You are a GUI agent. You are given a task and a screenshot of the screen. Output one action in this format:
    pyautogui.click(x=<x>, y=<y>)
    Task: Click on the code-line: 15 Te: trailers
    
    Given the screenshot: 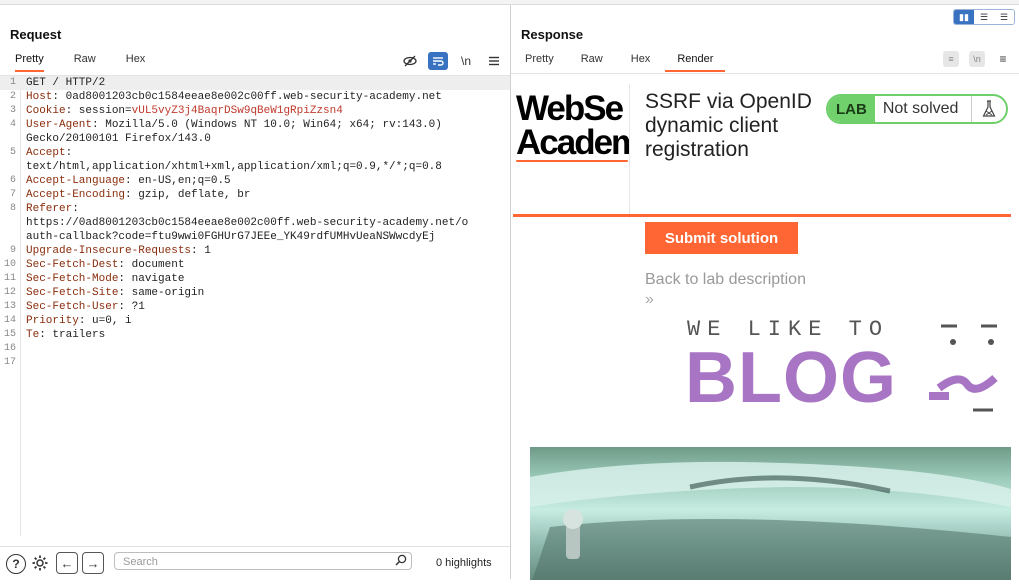 What is the action you would take?
    pyautogui.click(x=255, y=335)
    